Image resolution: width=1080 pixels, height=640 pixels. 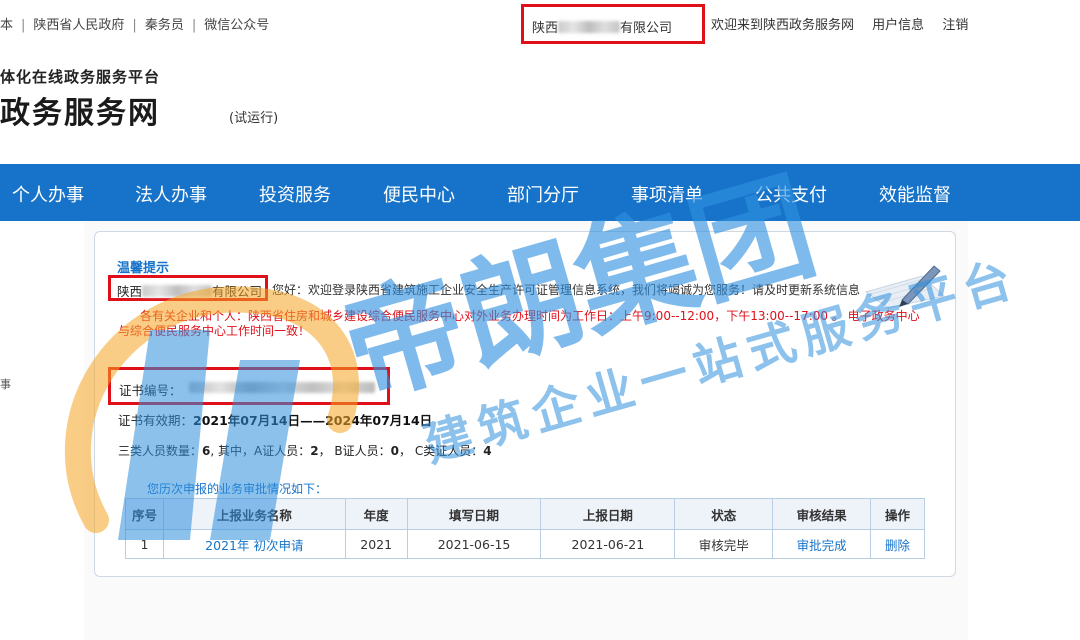 What do you see at coordinates (897, 514) in the screenshot?
I see `column-header: 操作` at bounding box center [897, 514].